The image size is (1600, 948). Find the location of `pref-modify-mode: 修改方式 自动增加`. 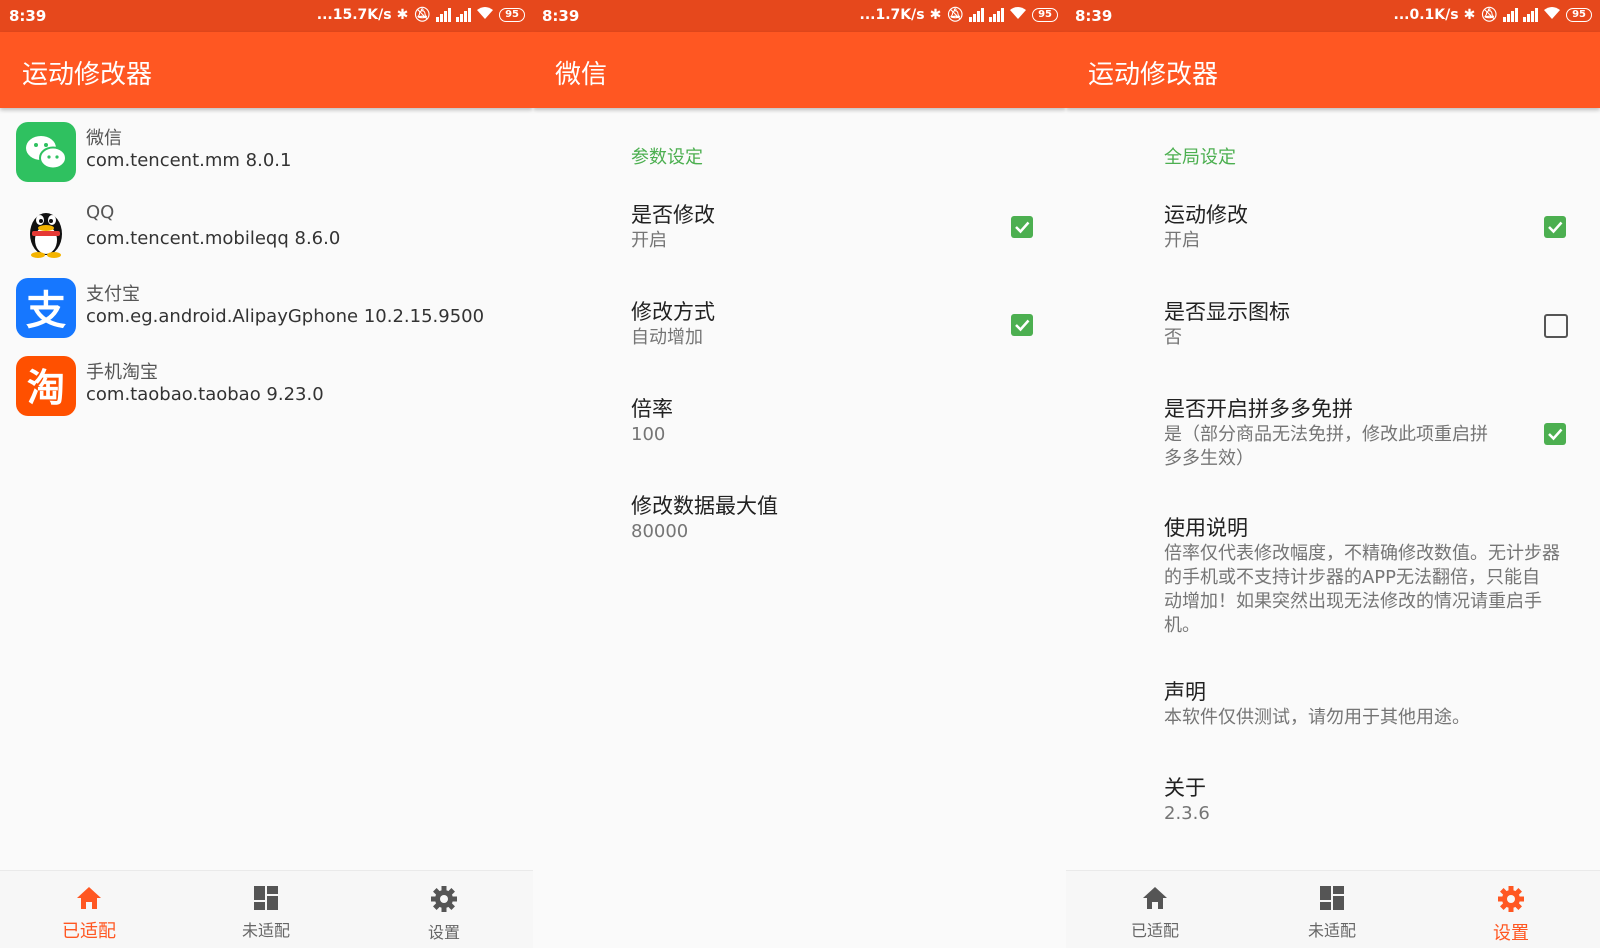

pref-modify-mode: 修改方式 自动增加 is located at coordinates (673, 324).